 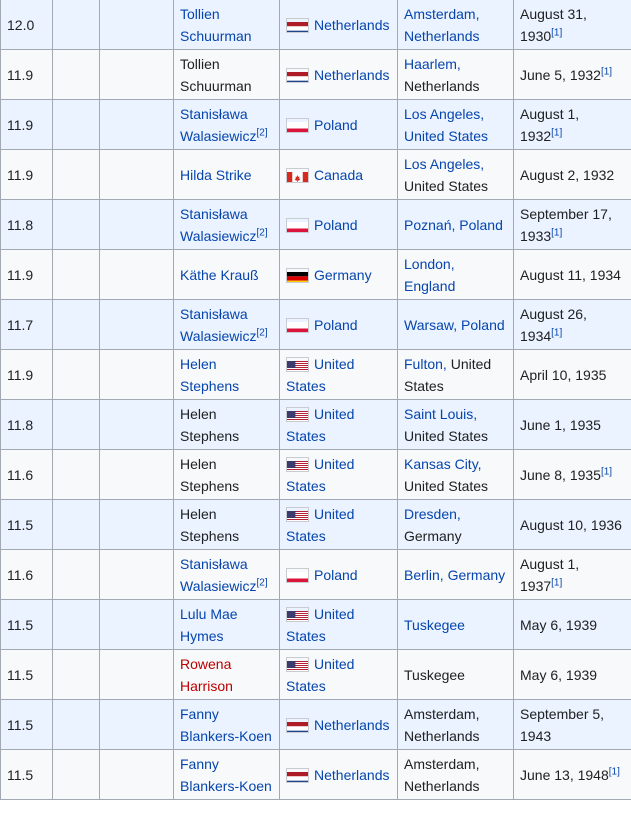 I want to click on athlete-cell: Stanisława Walasiewicz[2], so click(x=226, y=574).